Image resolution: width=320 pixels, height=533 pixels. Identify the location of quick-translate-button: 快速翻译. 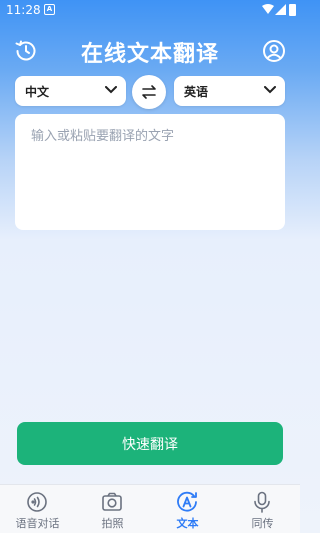
(150, 443).